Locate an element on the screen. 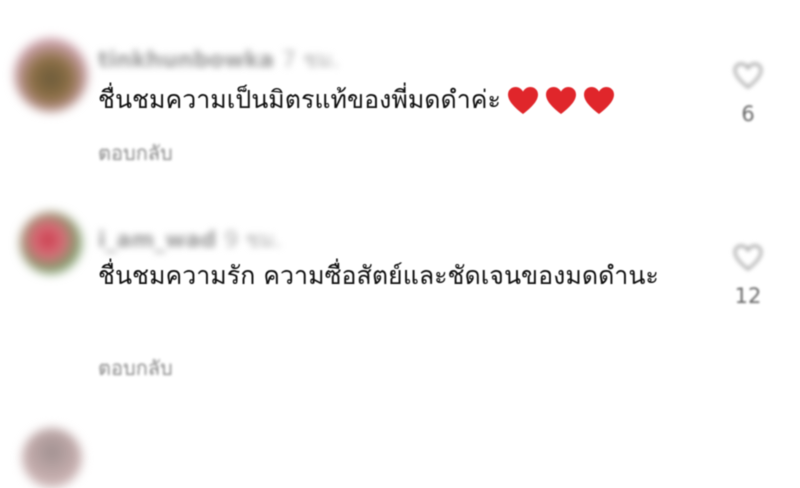  comment-text-body: ชื่นชมความเป็นมิตรแท้ของพี่มดดำค่ะ is located at coordinates (299, 99).